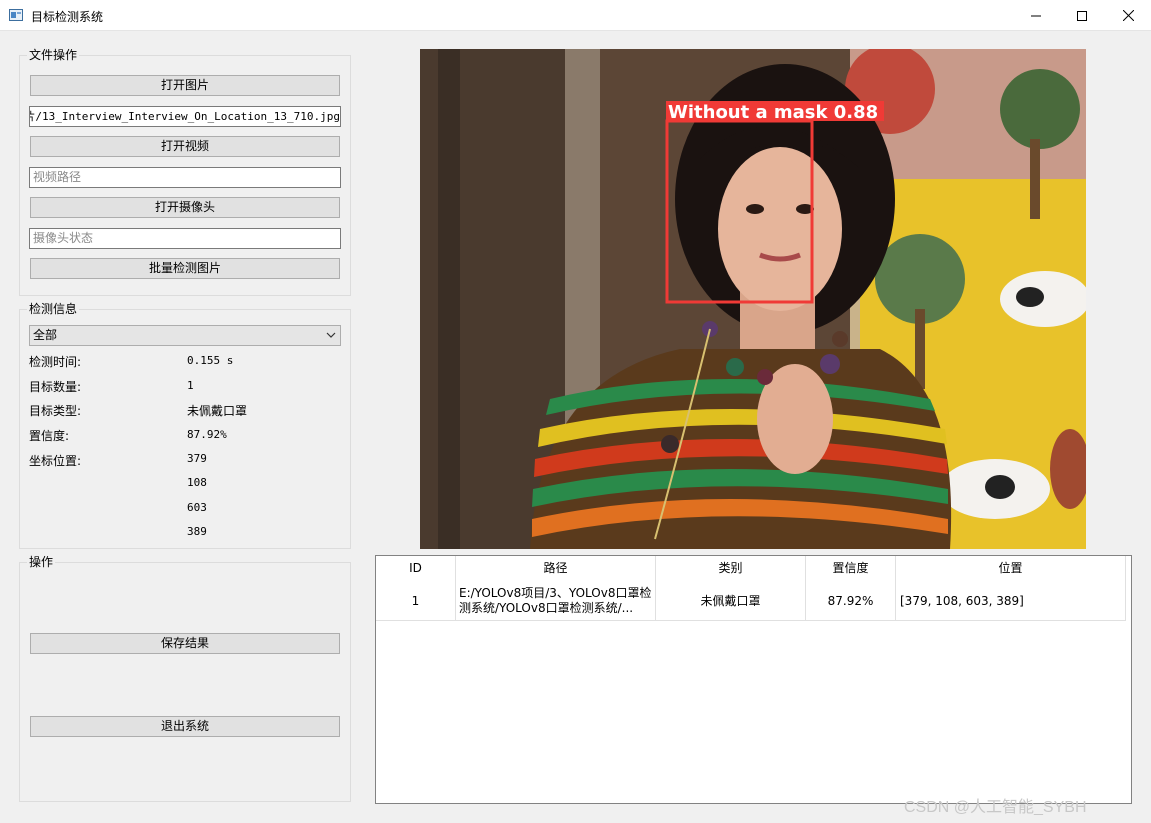  What do you see at coordinates (49, 436) in the screenshot?
I see `confidence-label: 置信度:` at bounding box center [49, 436].